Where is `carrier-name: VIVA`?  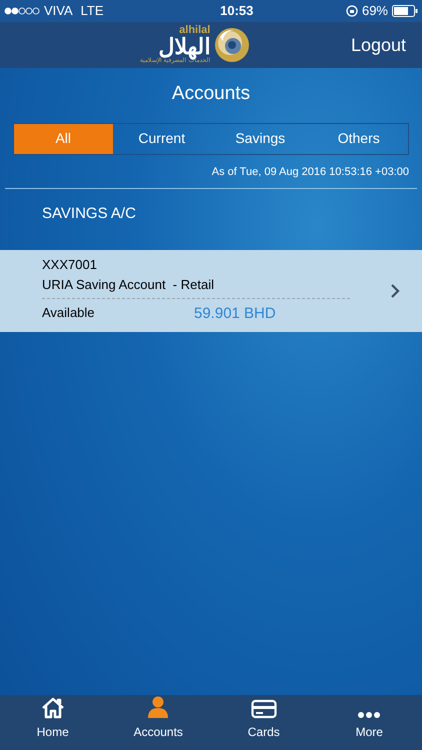
carrier-name: VIVA is located at coordinates (58, 11).